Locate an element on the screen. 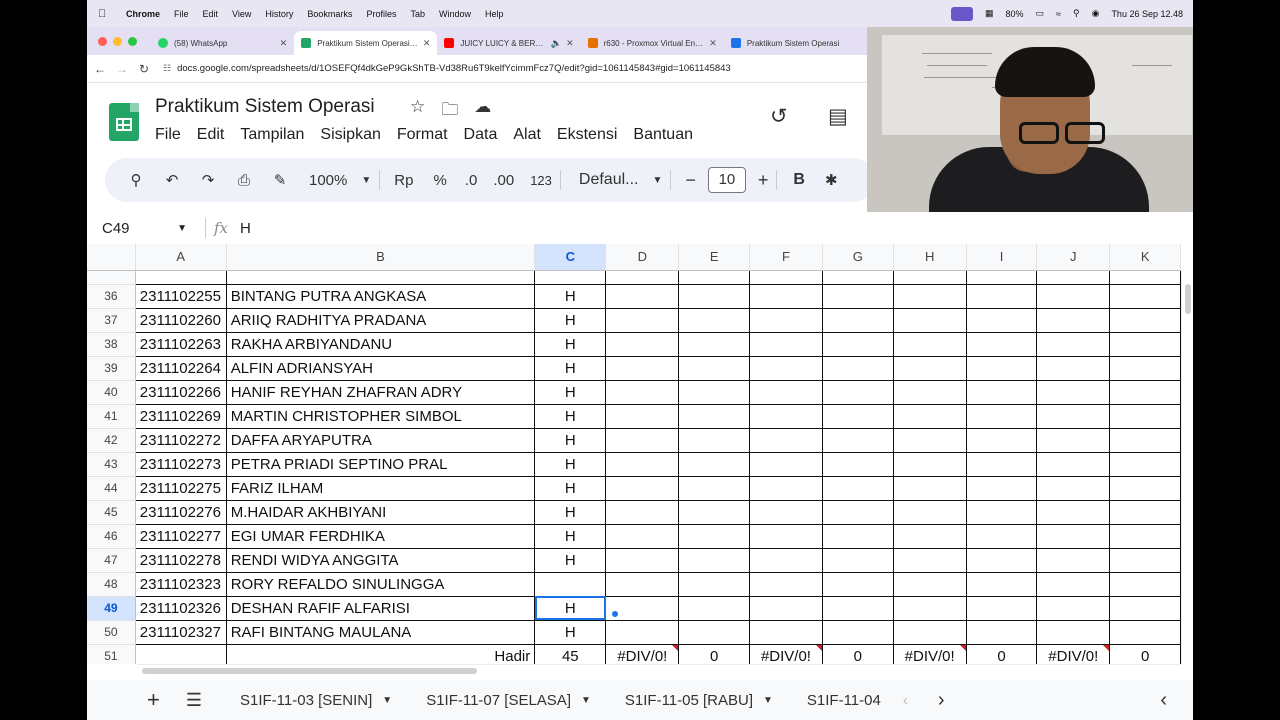 The image size is (1280, 720). column-header-a: A is located at coordinates (181, 257).